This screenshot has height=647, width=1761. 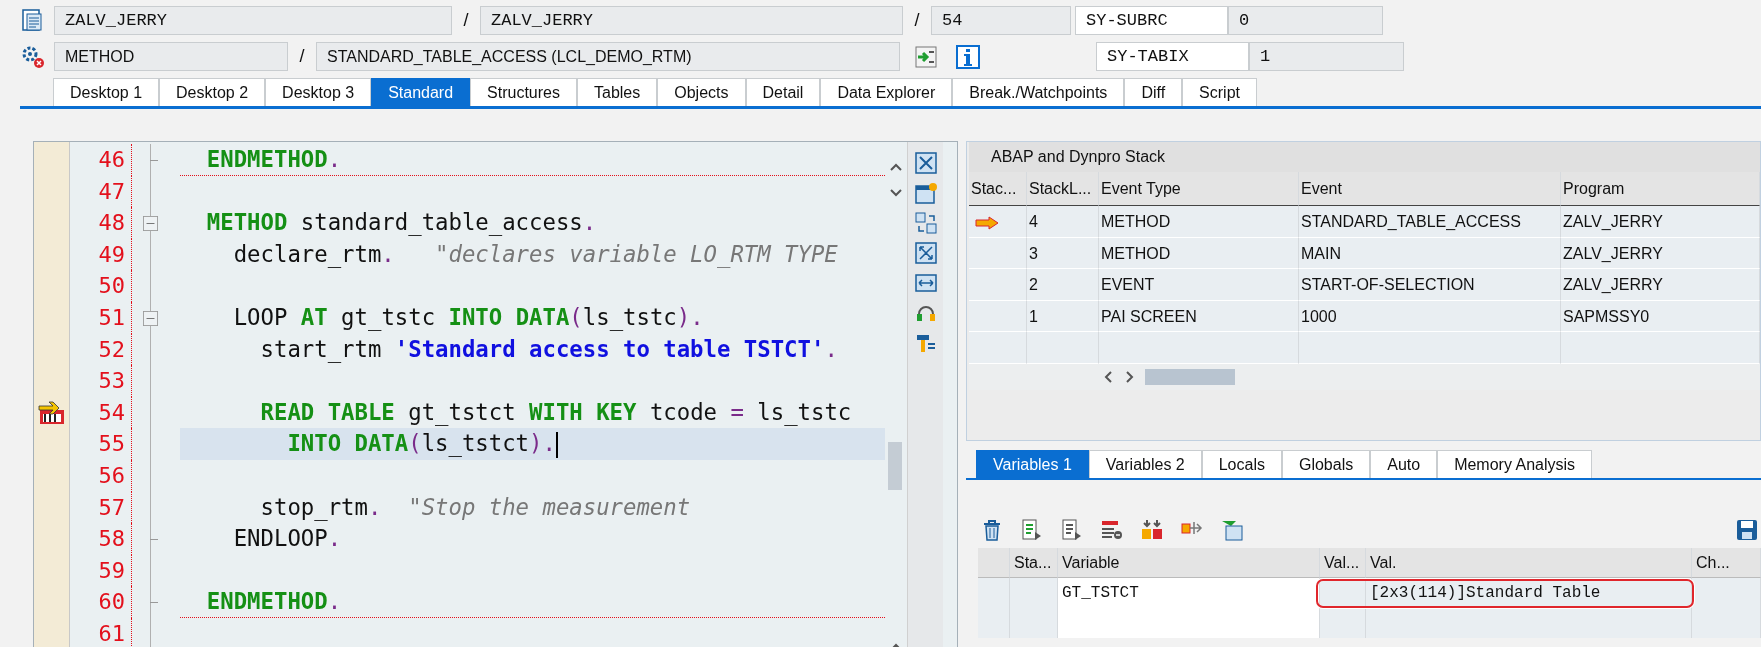 What do you see at coordinates (1038, 92) in the screenshot?
I see `tab: Break./Watchpoints` at bounding box center [1038, 92].